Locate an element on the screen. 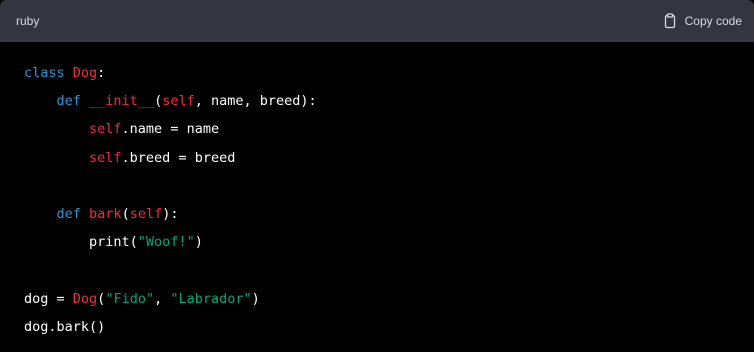  code-token: dog.bark() is located at coordinates (65, 326).